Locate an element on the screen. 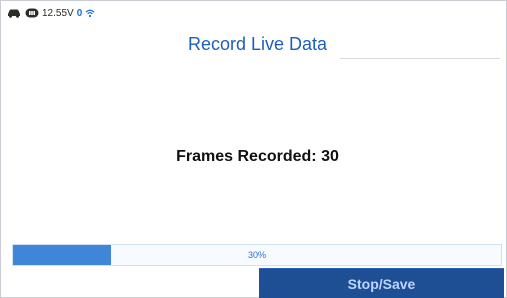 The image size is (507, 298). car-icon is located at coordinates (14, 13).